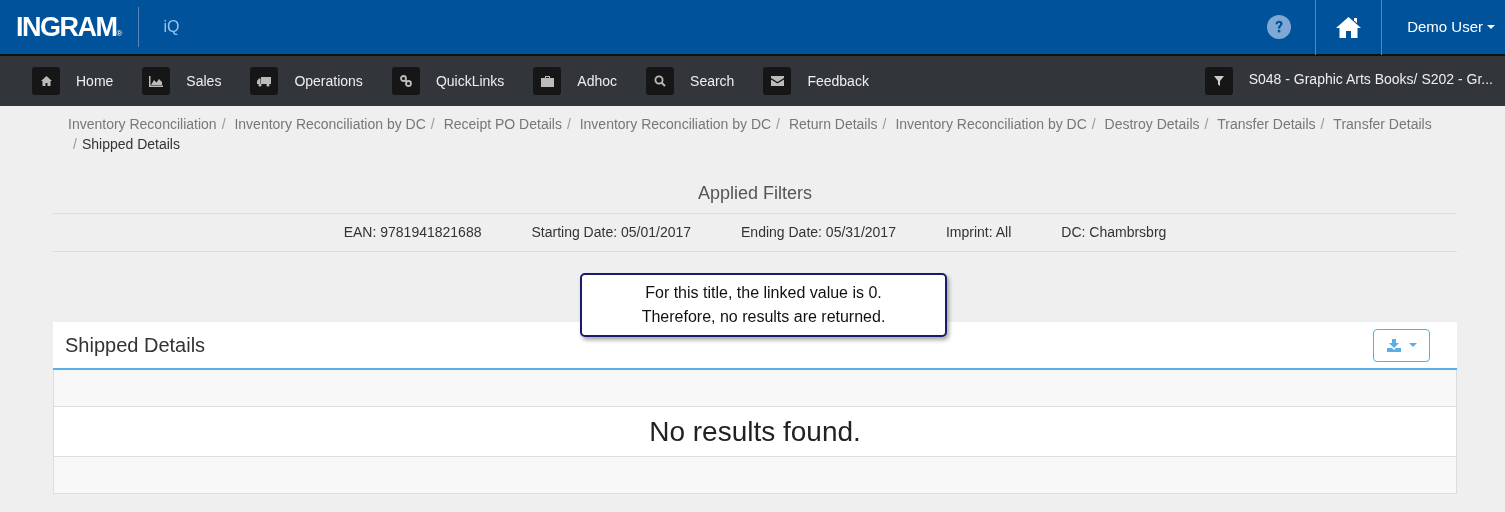 This screenshot has width=1505, height=512. Describe the element at coordinates (264, 81) in the screenshot. I see `truck-icon` at that location.